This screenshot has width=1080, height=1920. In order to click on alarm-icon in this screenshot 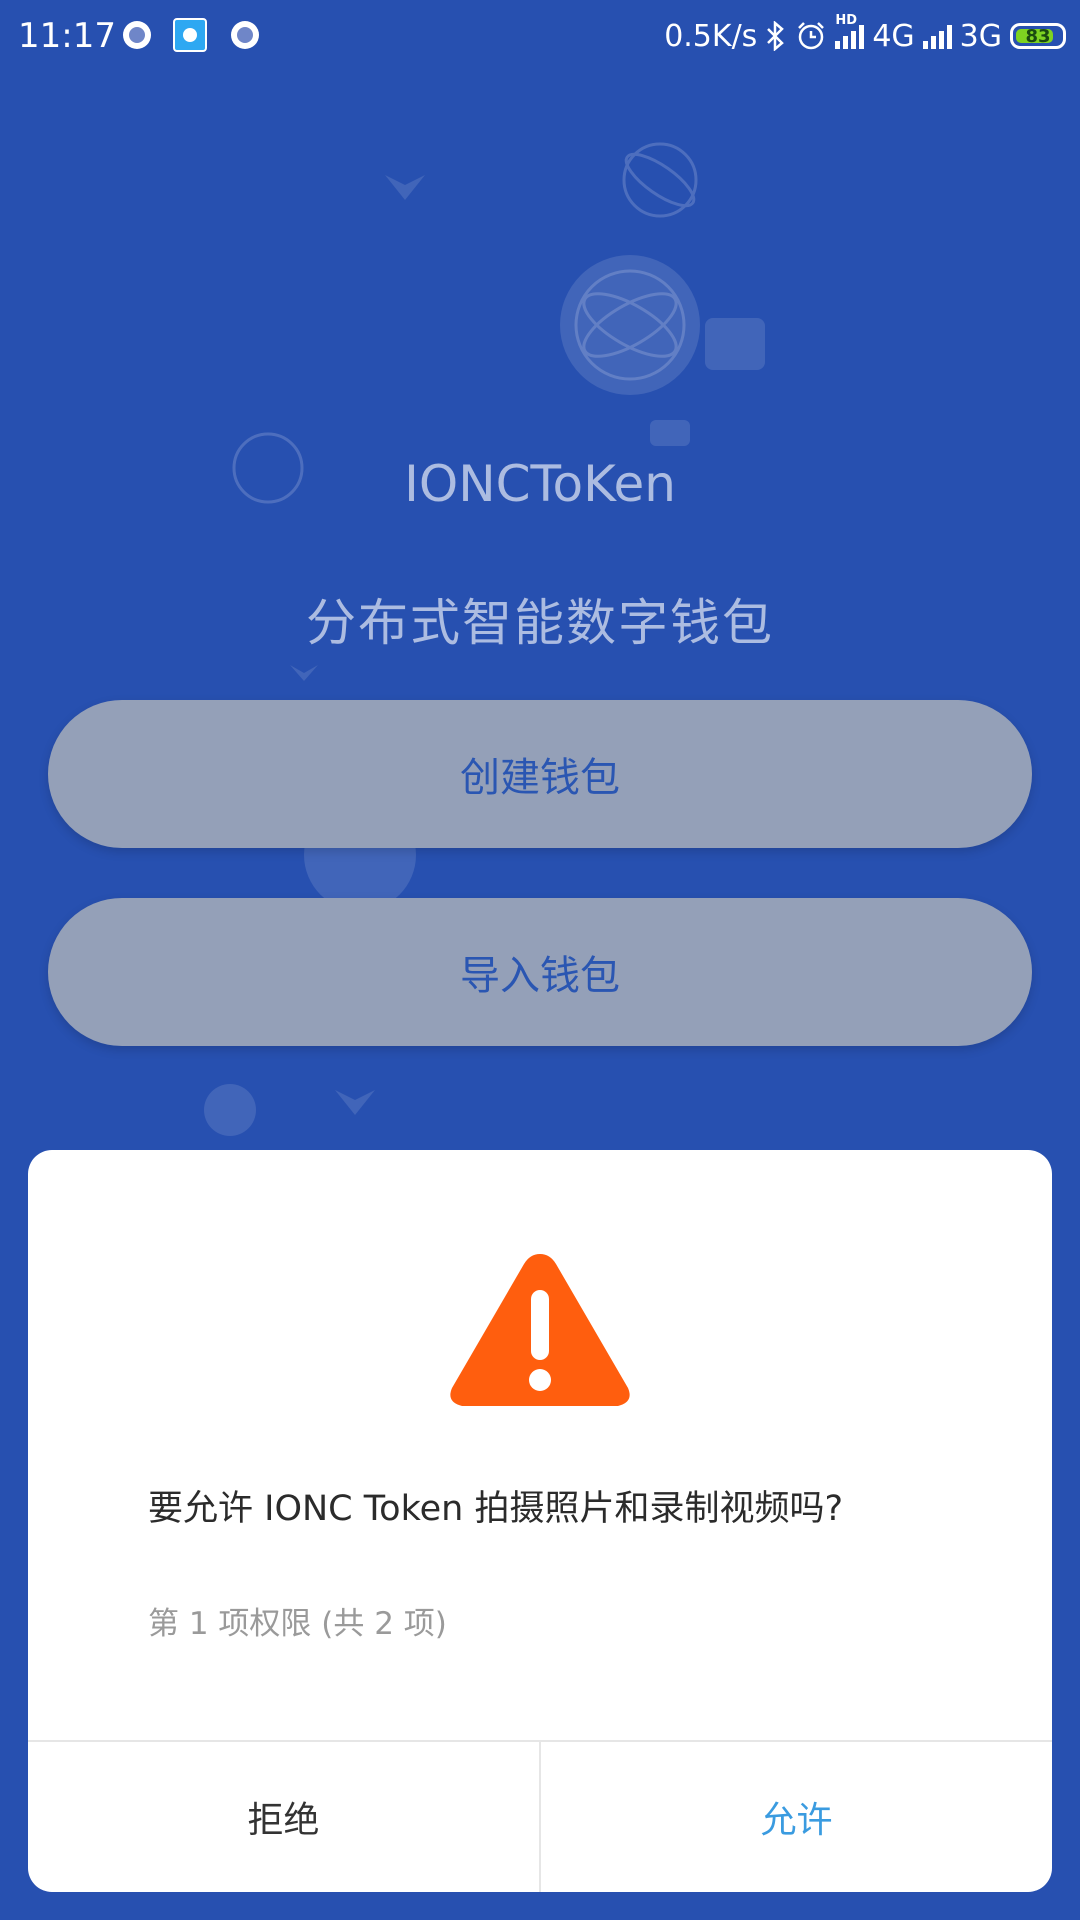, I will do `click(811, 36)`.